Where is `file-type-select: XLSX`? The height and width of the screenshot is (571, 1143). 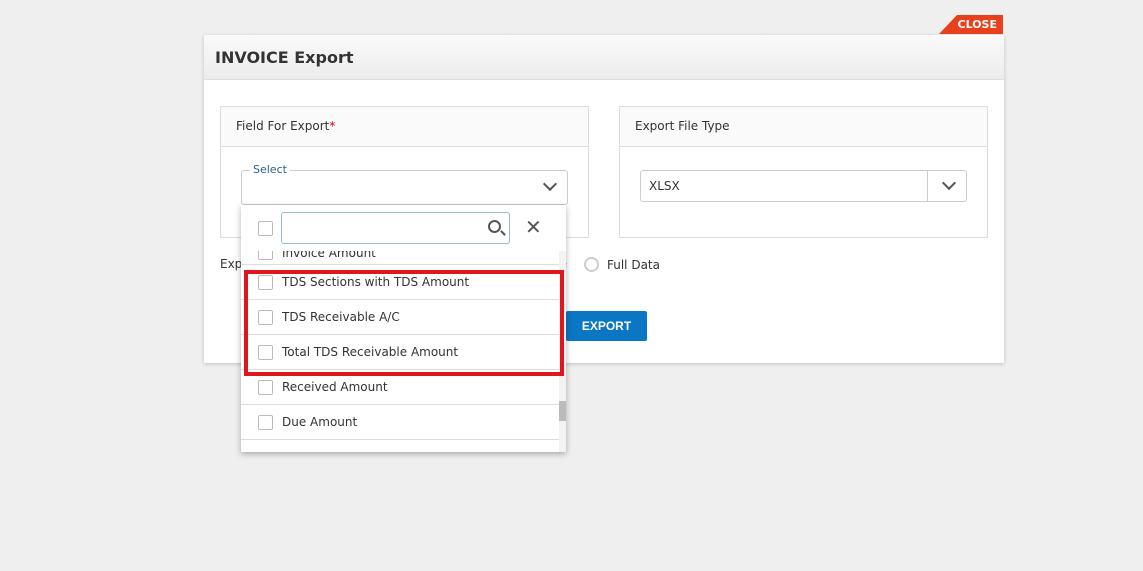
file-type-select: XLSX is located at coordinates (803, 186).